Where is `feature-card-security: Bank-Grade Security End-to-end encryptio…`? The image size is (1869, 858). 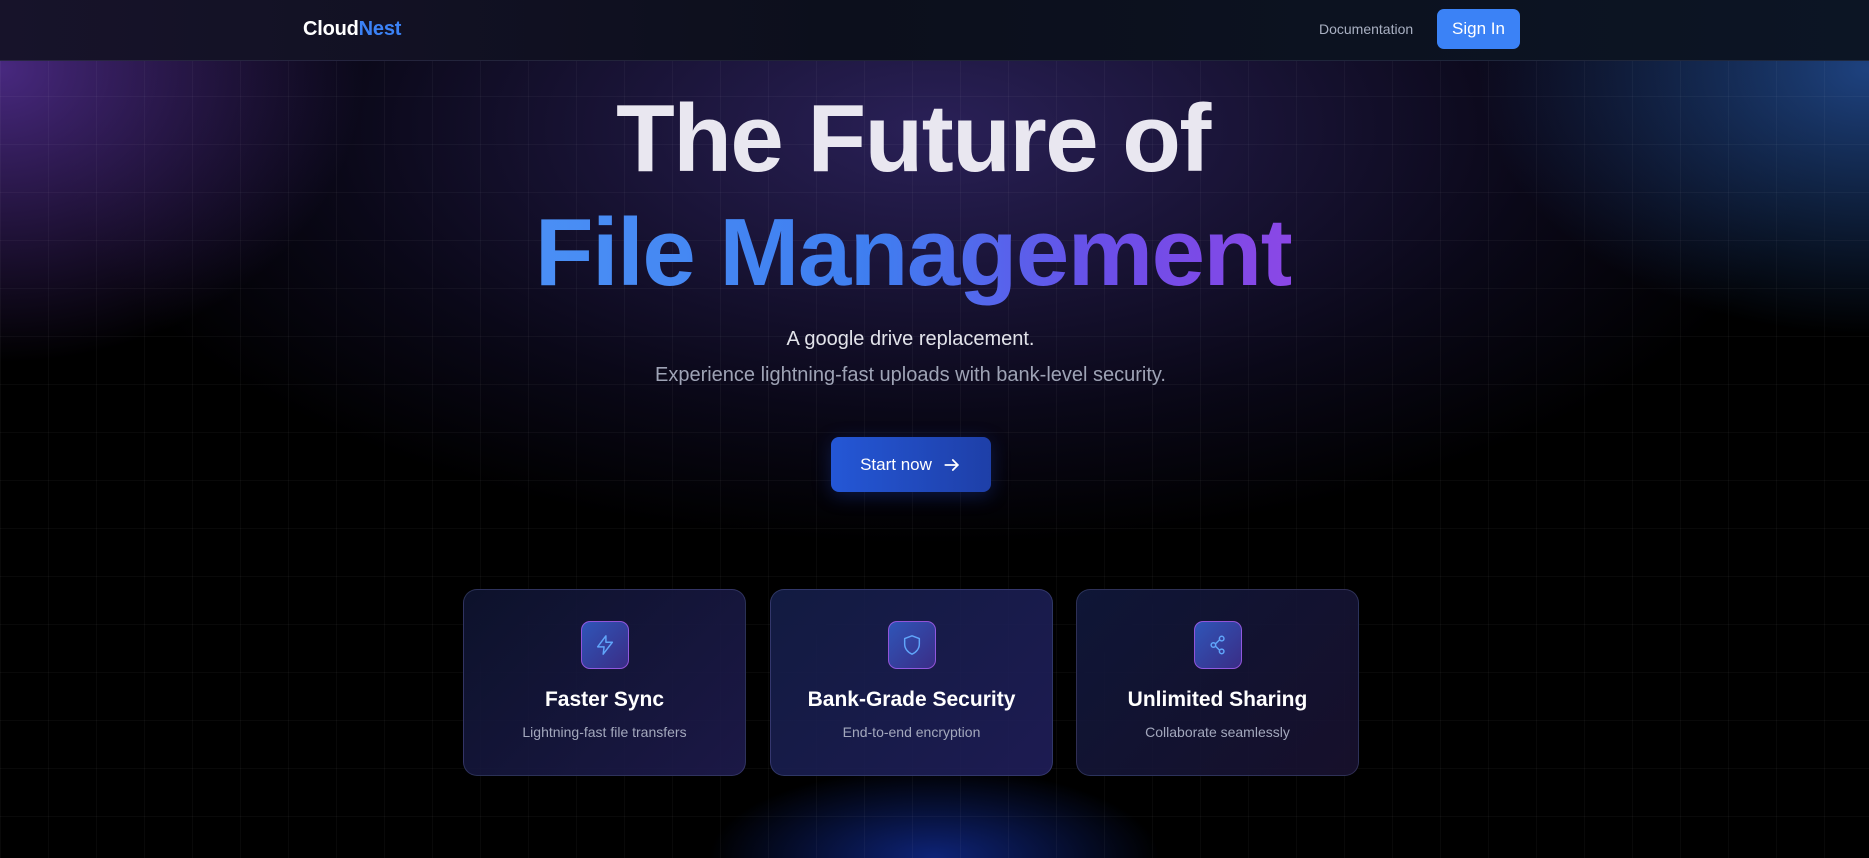
feature-card-security: Bank-Grade Security End-to-end encryptio… is located at coordinates (911, 682).